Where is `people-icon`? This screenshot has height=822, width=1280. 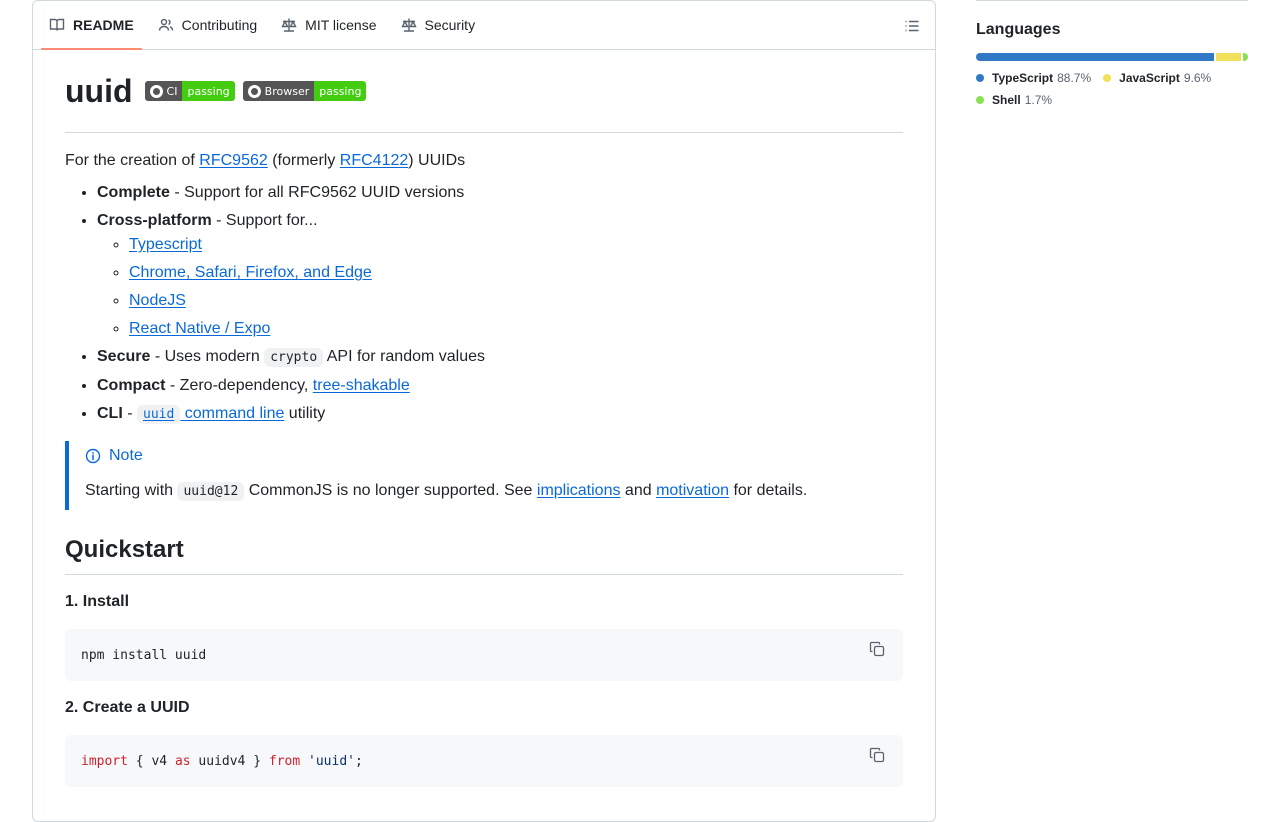
people-icon is located at coordinates (165, 24).